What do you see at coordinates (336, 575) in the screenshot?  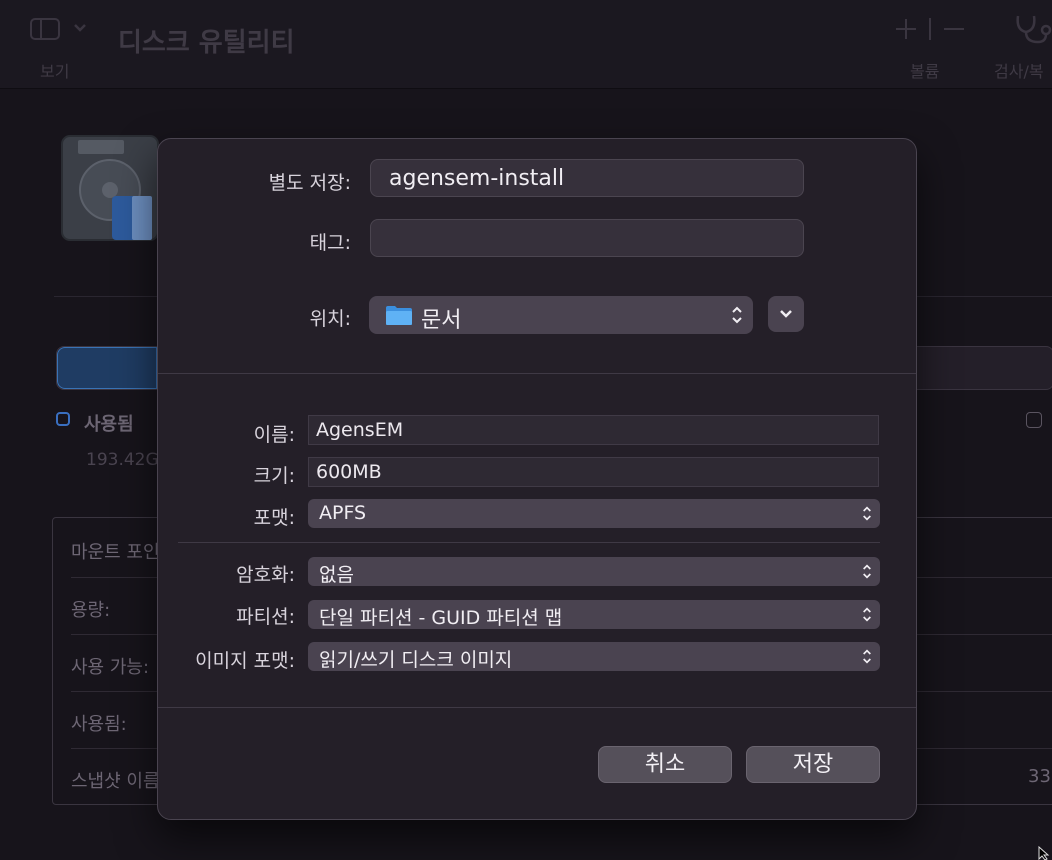 I see `encryption-value: 없음` at bounding box center [336, 575].